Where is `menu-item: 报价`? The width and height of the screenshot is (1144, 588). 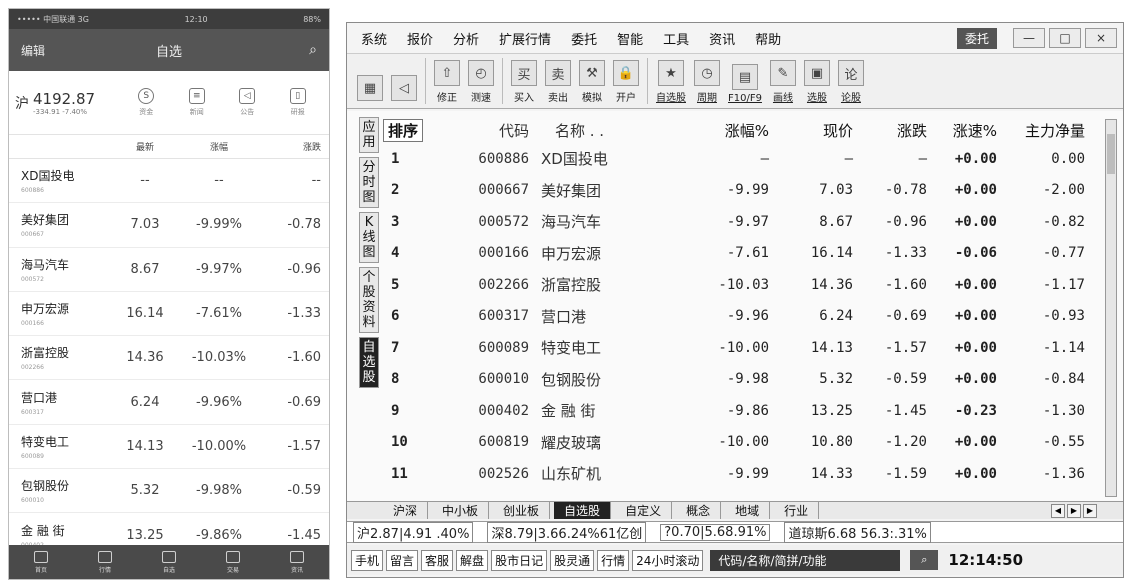
menu-item: 报价 is located at coordinates (420, 38).